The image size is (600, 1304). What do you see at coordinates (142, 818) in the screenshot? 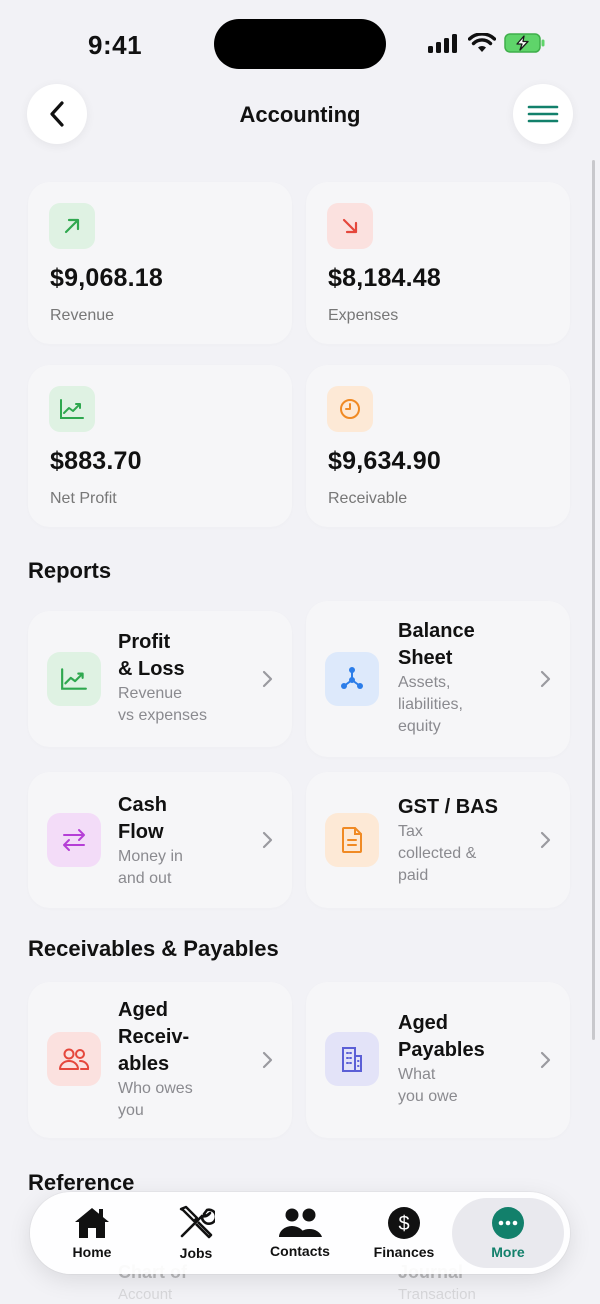
I see `report-title: Cash Flow` at bounding box center [142, 818].